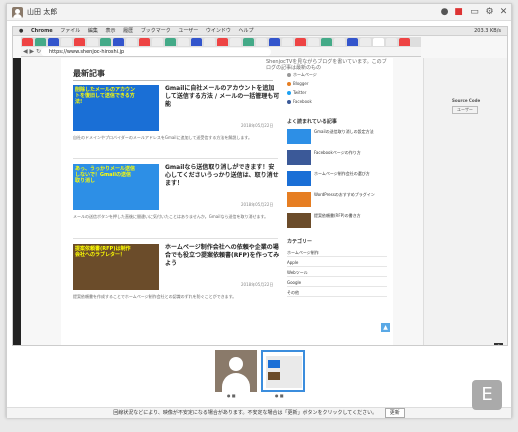 This screenshot has width=518, height=432. I want to click on screen-share-thumbnail, so click(283, 371).